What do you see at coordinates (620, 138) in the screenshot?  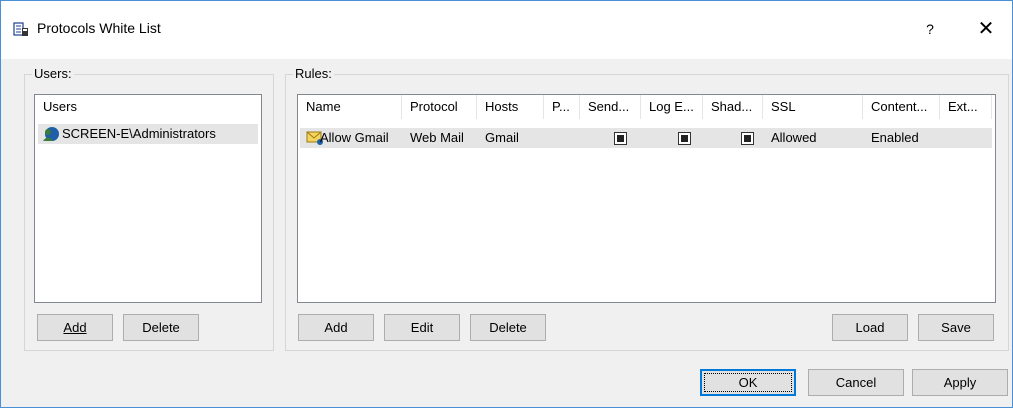 I see `send-checkbox` at bounding box center [620, 138].